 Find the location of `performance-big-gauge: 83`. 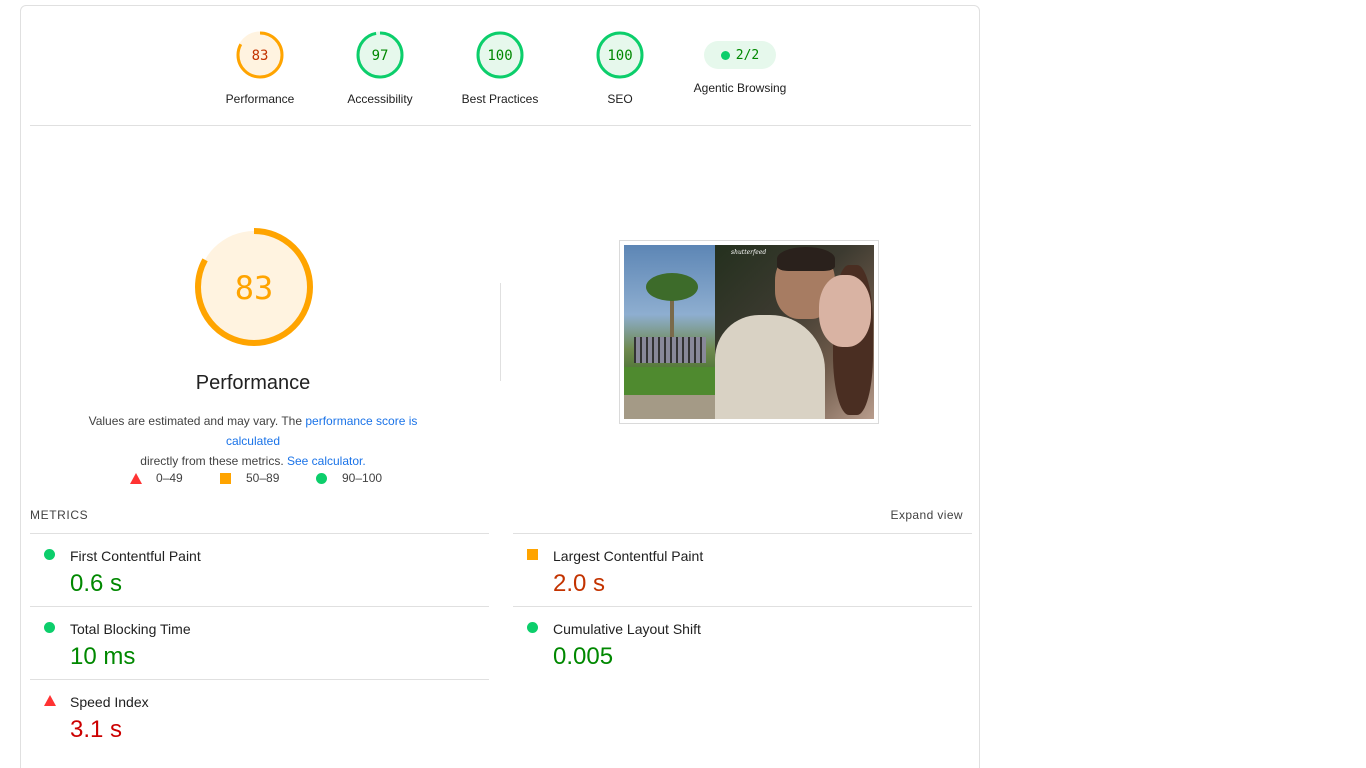

performance-big-gauge: 83 is located at coordinates (254, 287).